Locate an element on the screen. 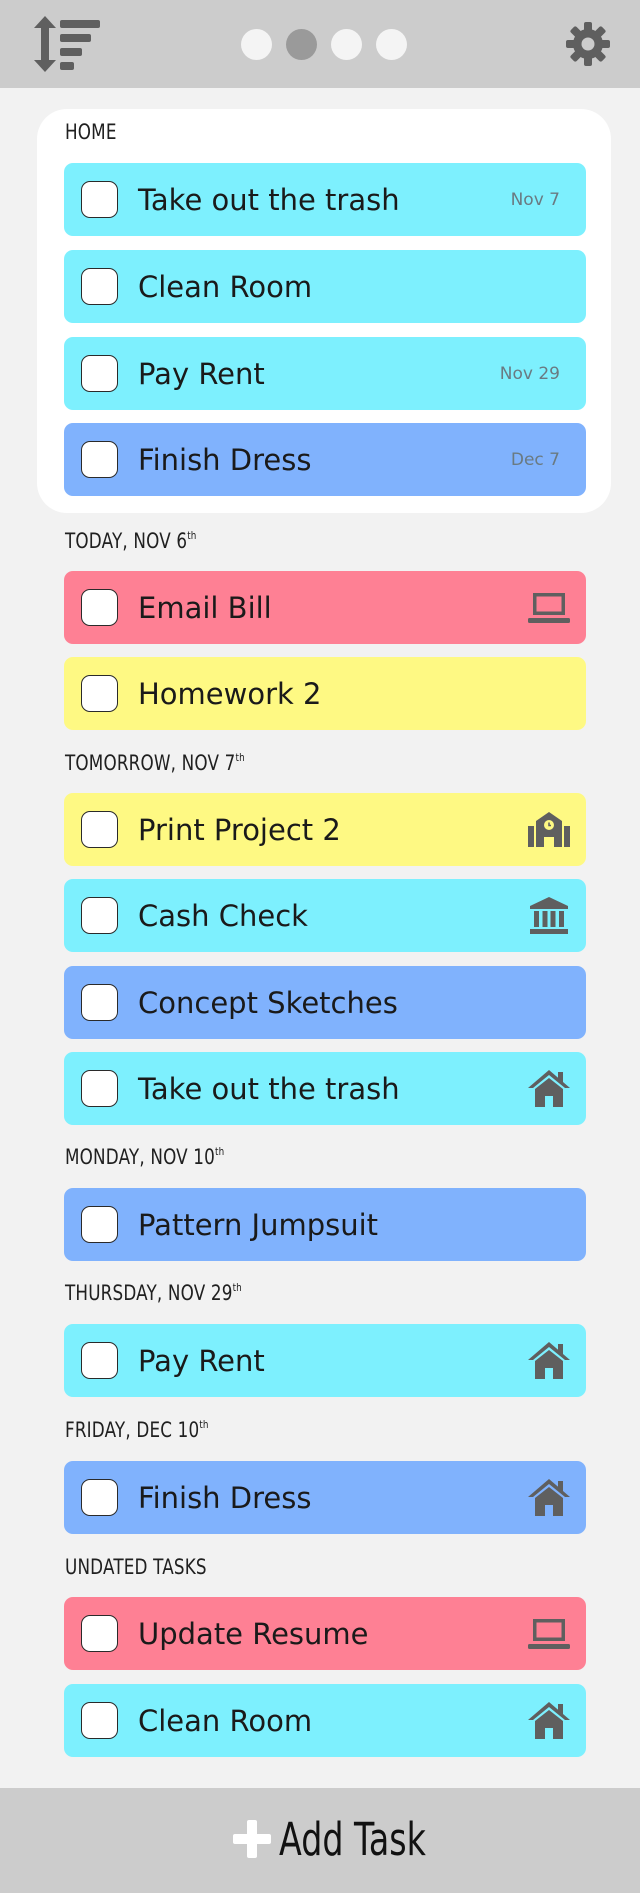  section-title-thursday: THURSDAY, NOV 29th is located at coordinates (153, 1293).